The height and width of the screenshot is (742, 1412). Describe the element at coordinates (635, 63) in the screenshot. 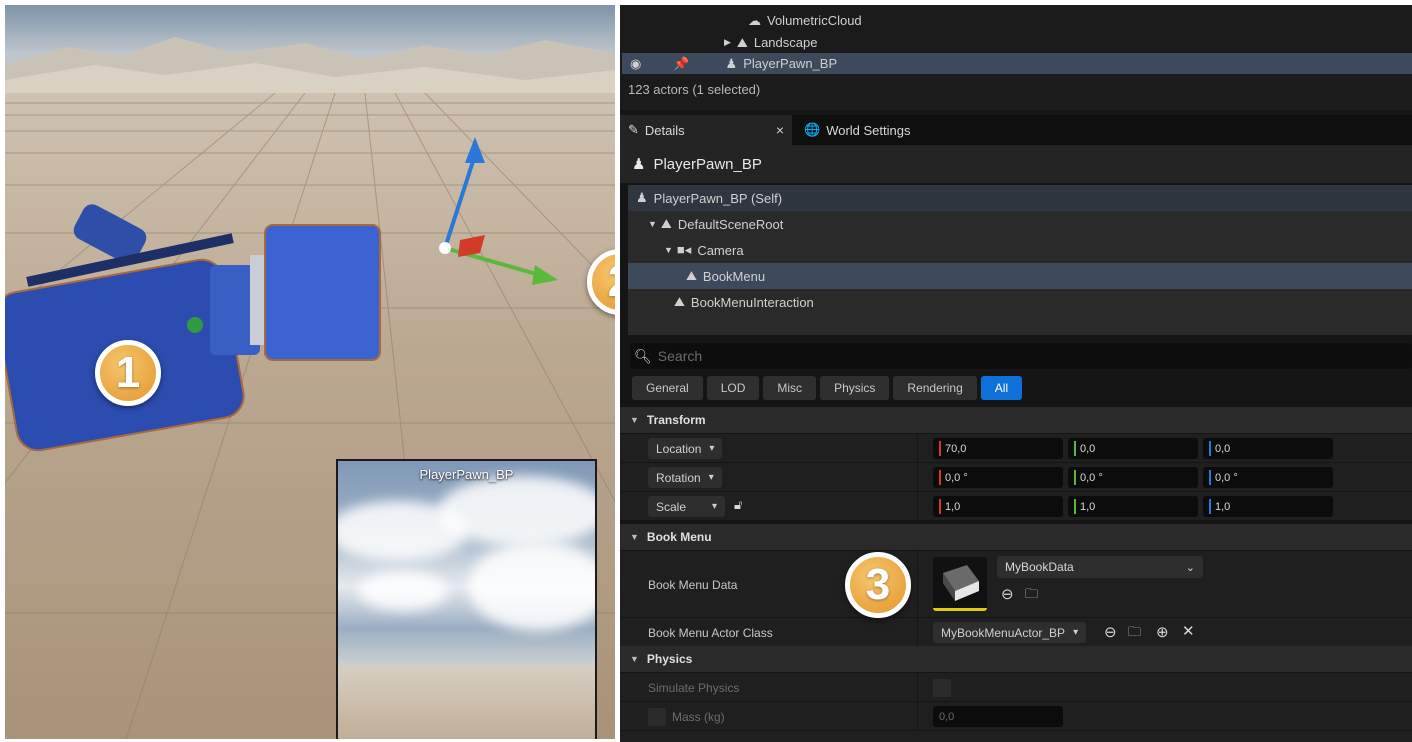

I see `visibility-eye-icon: ◉` at that location.